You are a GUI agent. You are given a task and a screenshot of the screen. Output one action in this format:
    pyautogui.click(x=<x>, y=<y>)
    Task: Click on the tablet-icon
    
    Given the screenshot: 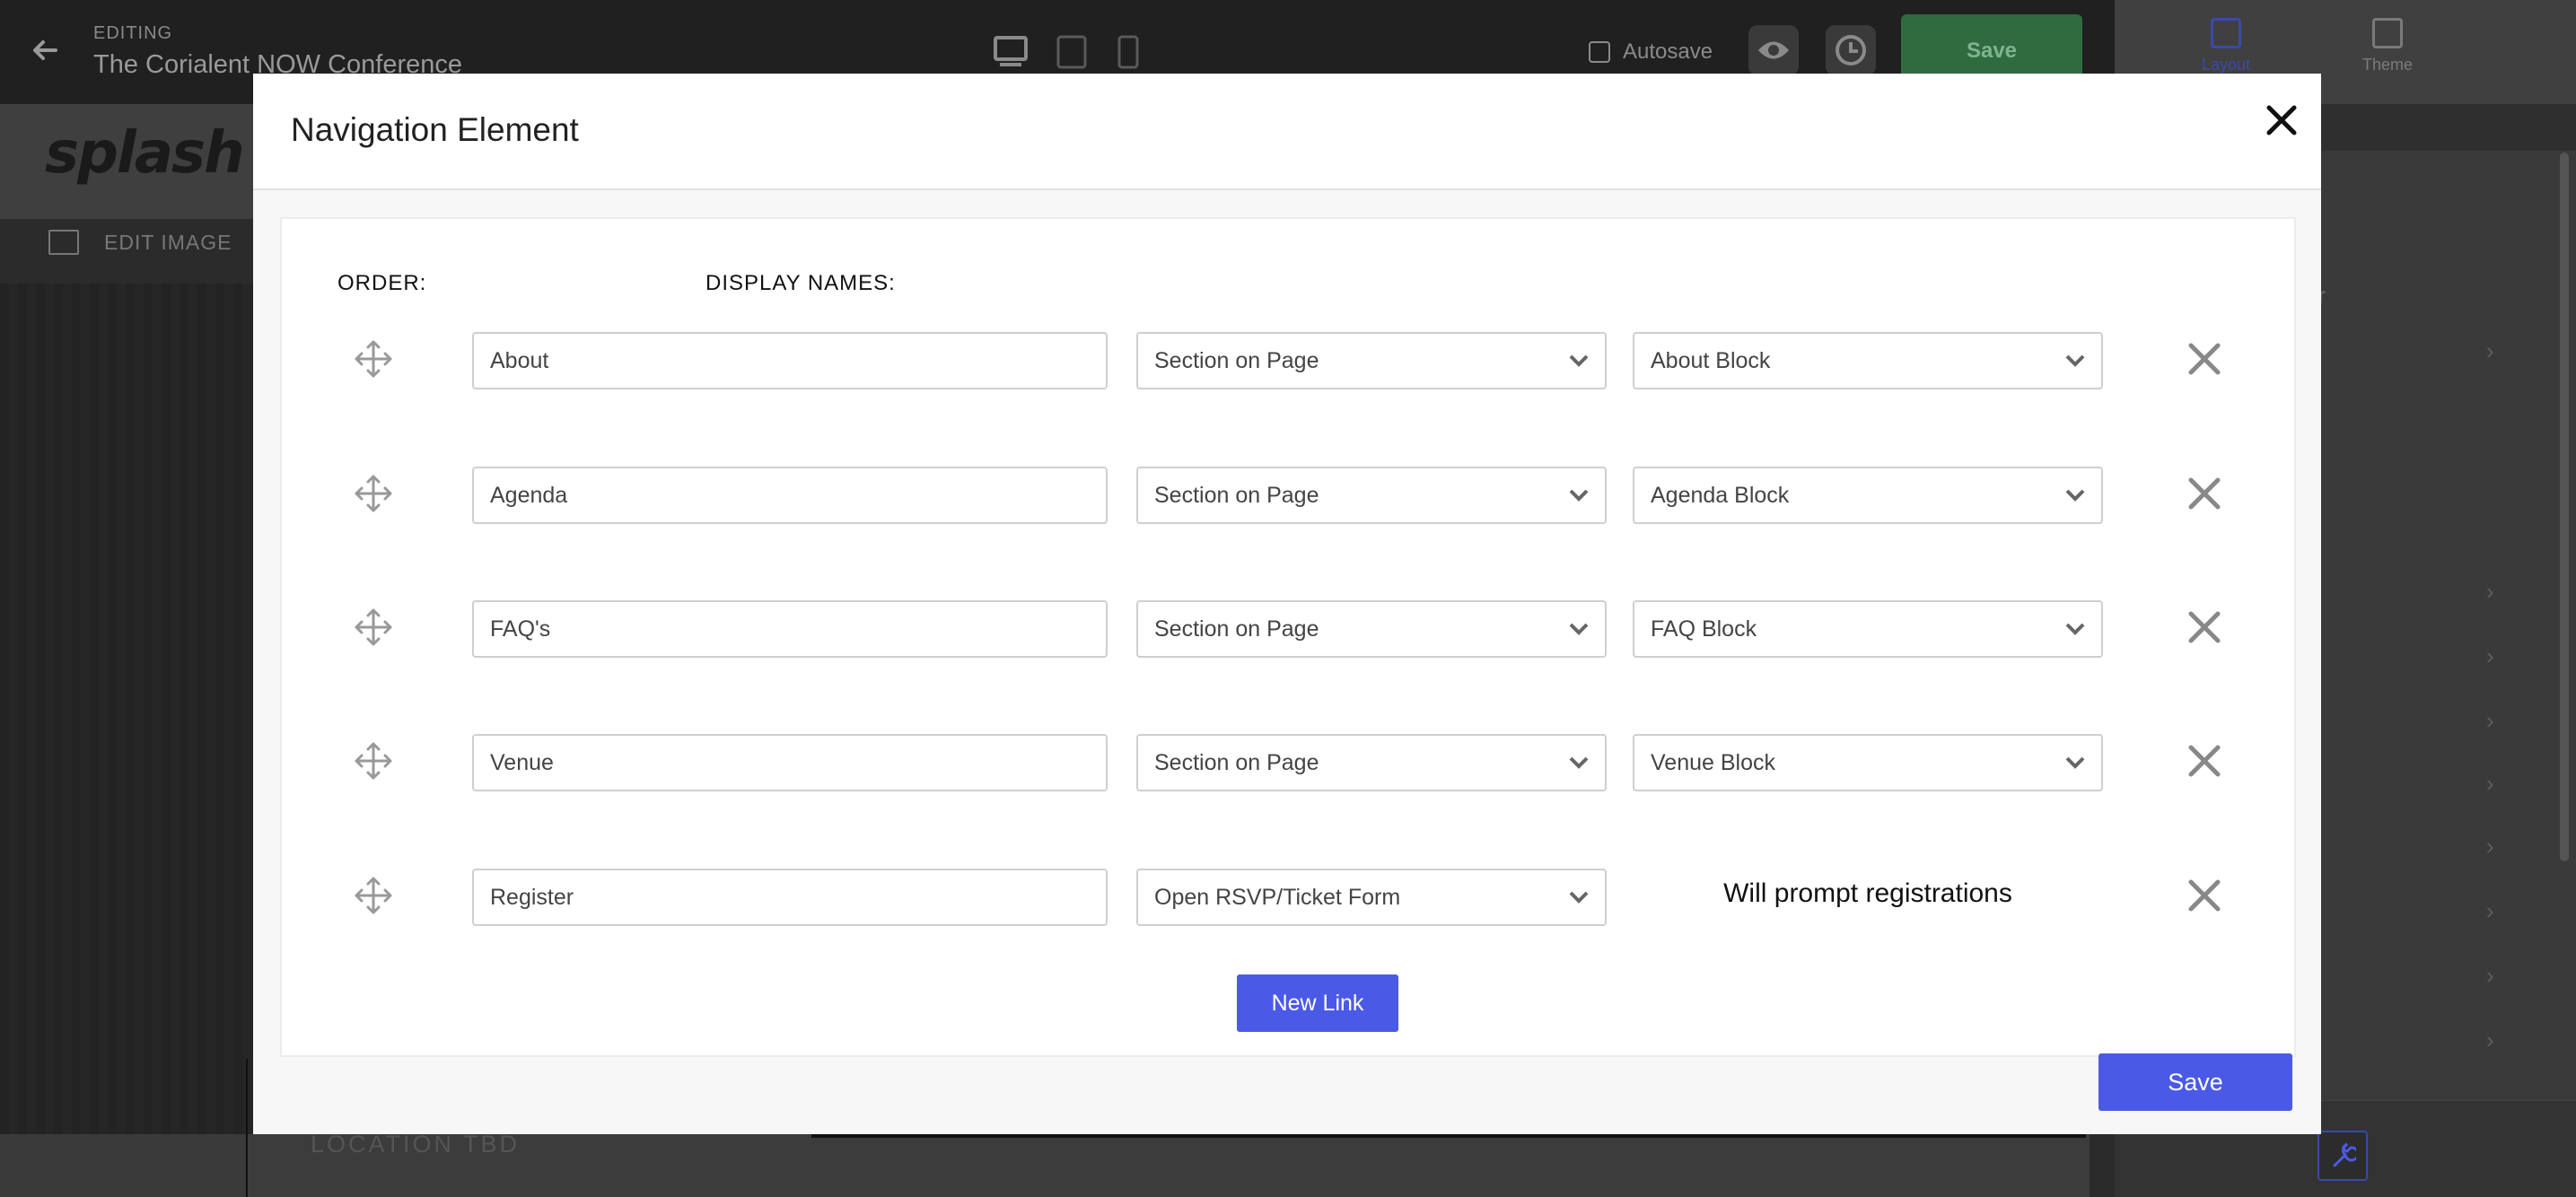 What is the action you would take?
    pyautogui.click(x=1072, y=52)
    